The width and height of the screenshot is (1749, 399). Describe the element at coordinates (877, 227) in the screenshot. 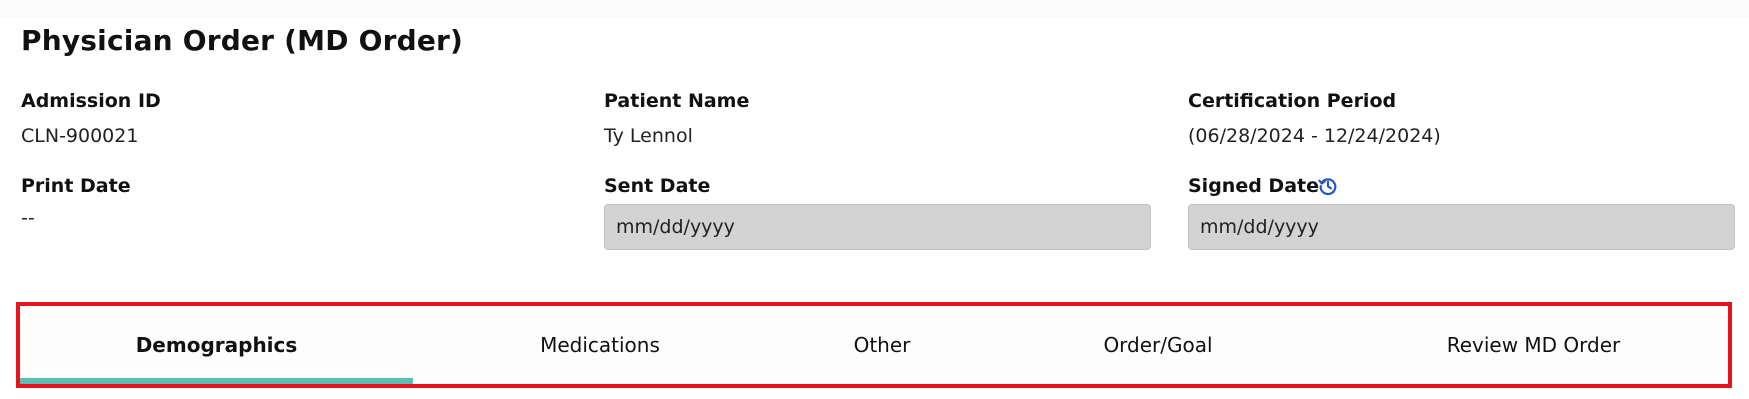

I see `sent-date-input` at that location.